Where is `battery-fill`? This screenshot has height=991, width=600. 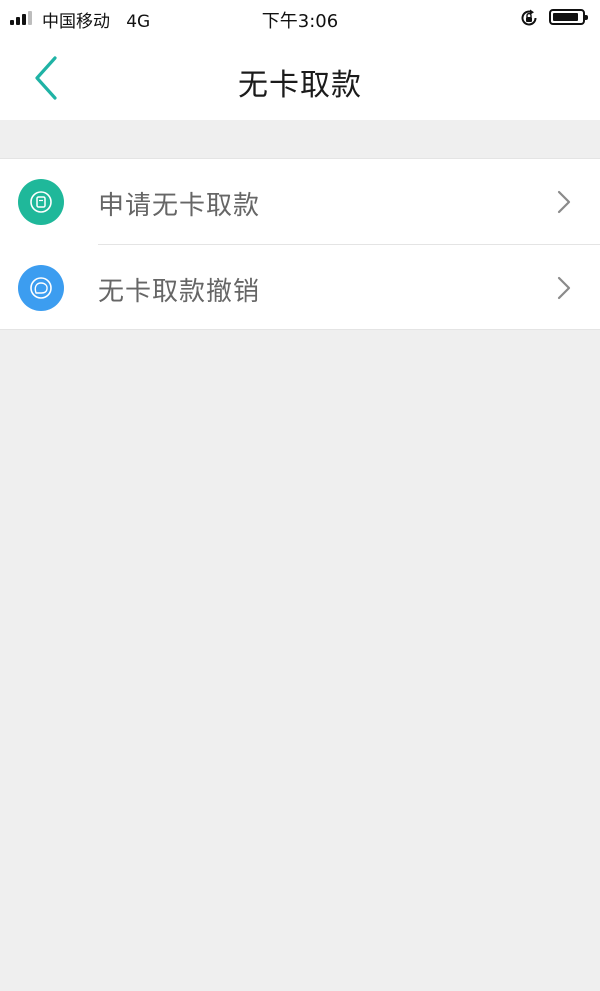
battery-fill is located at coordinates (565, 17).